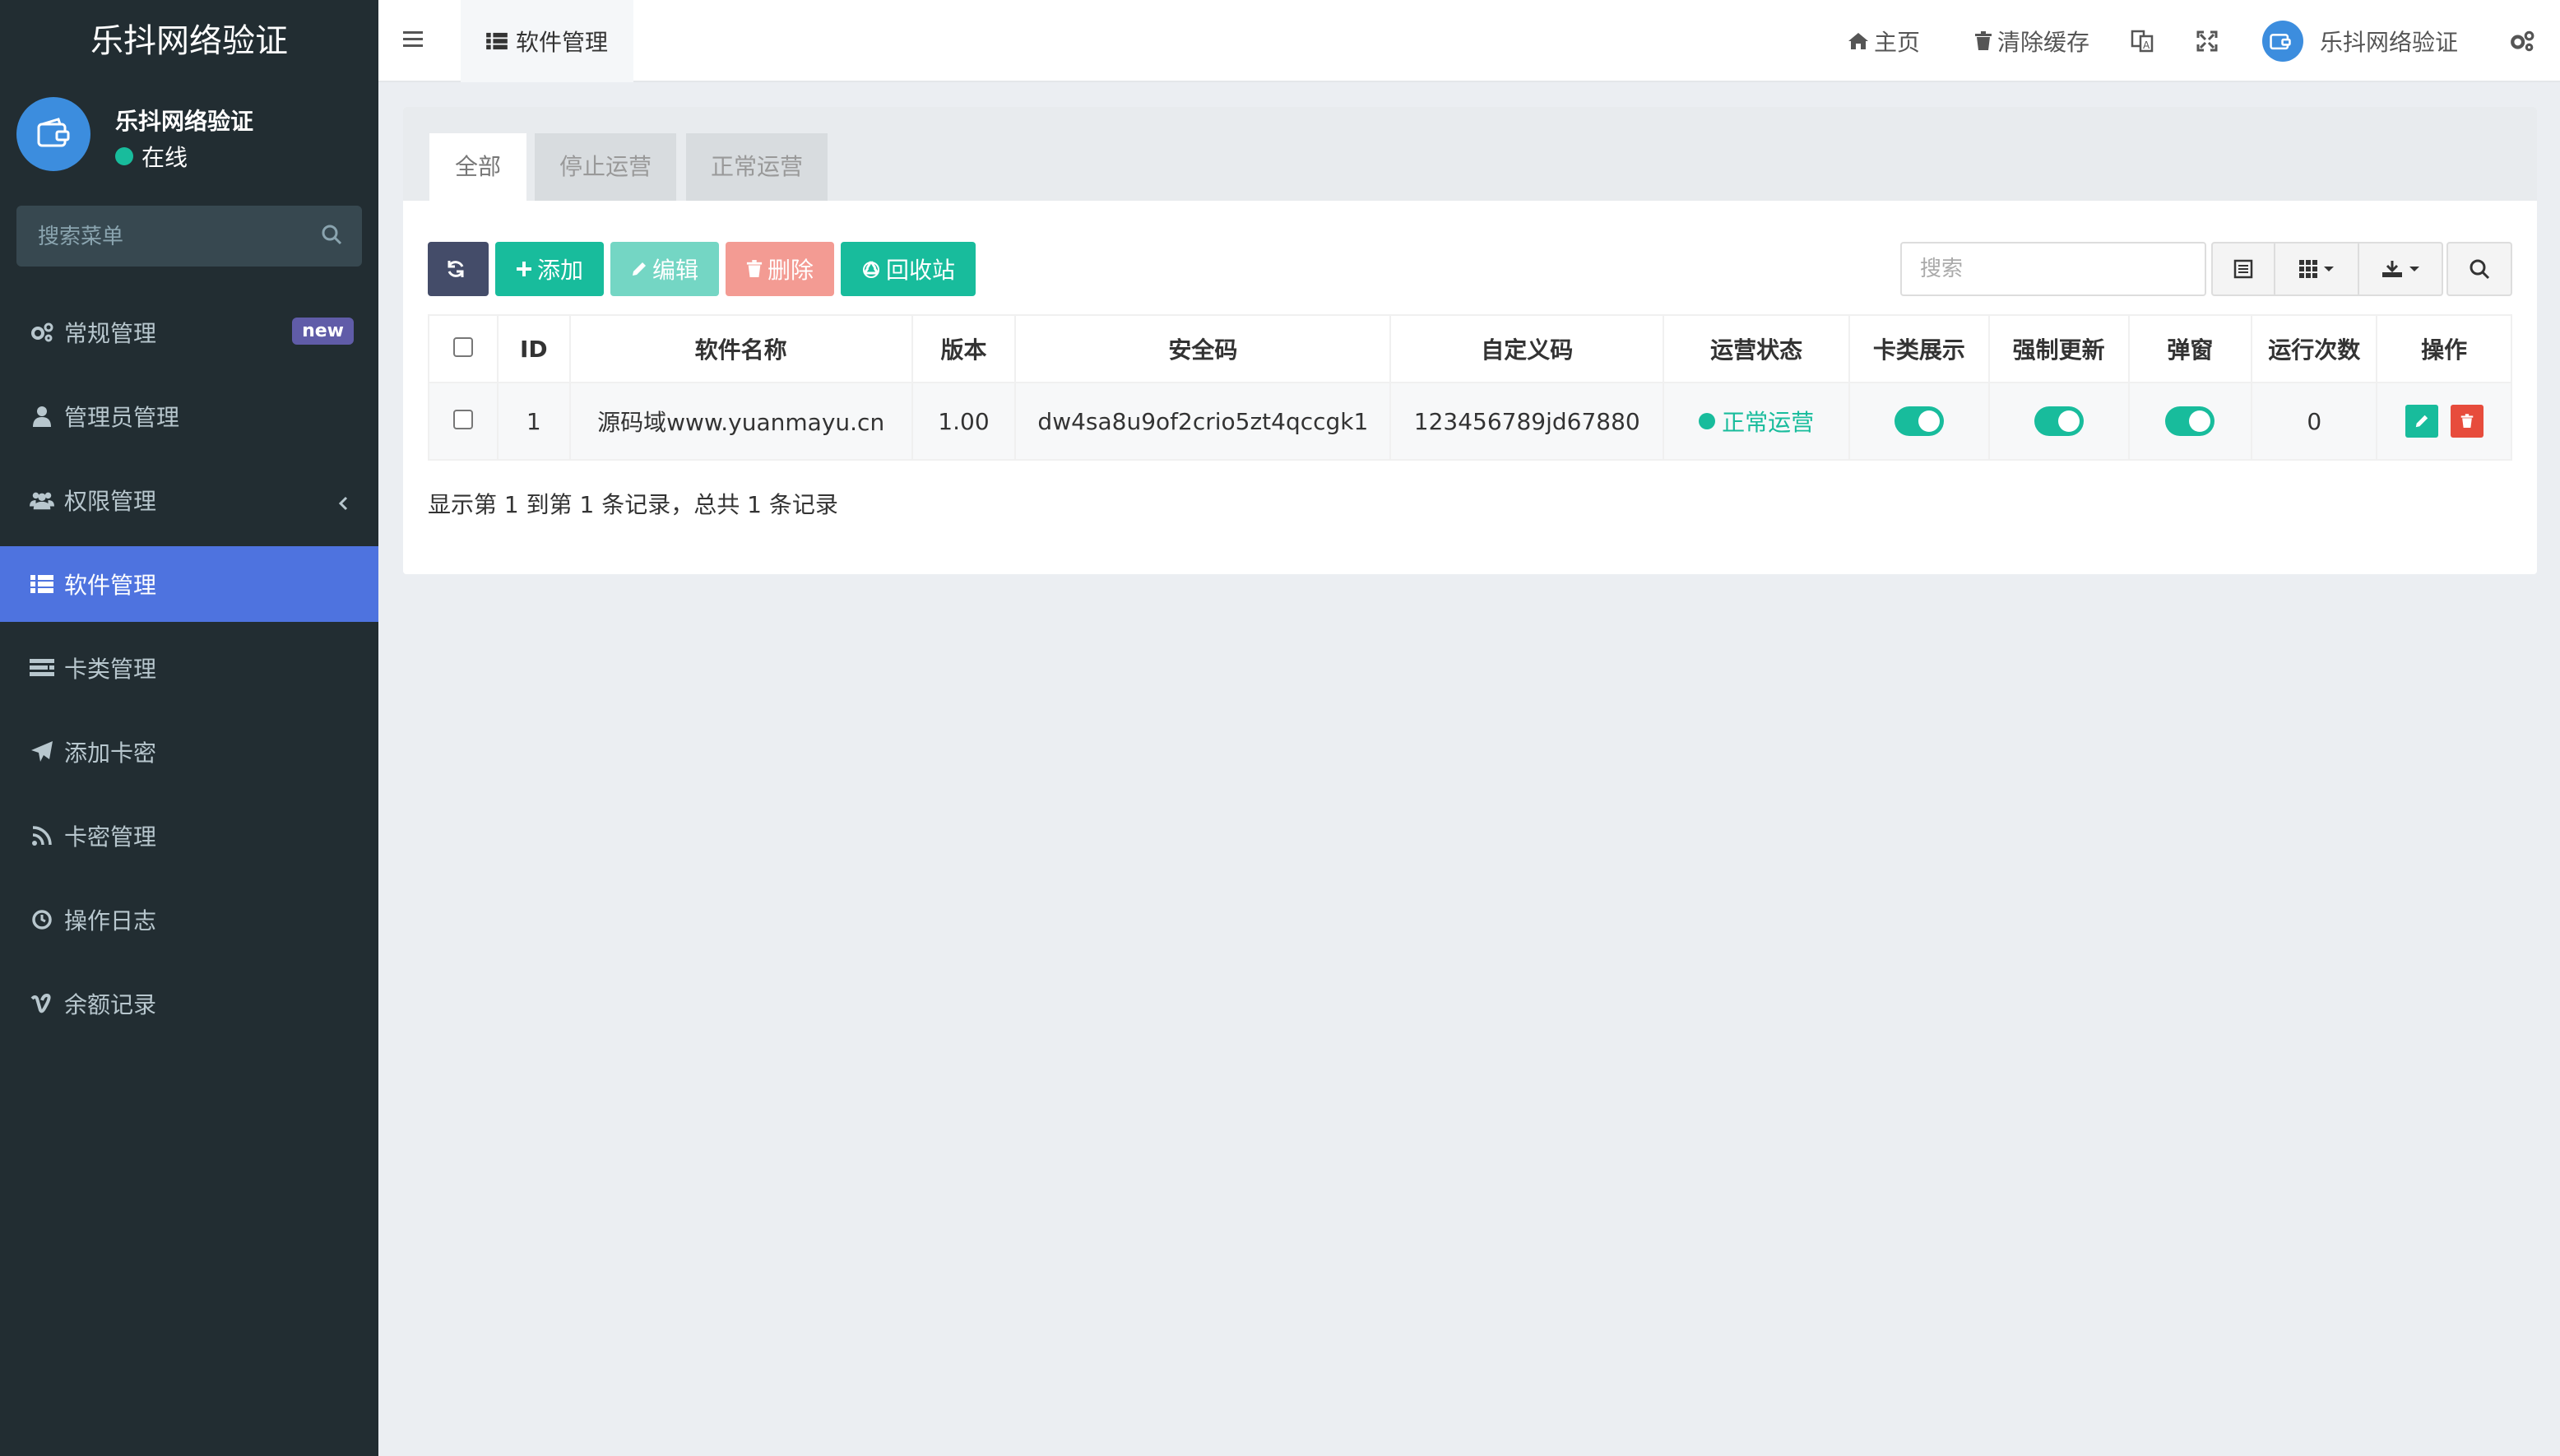 The height and width of the screenshot is (1456, 2560). What do you see at coordinates (189, 836) in the screenshot?
I see `sidebar-item-cards: 卡密管理` at bounding box center [189, 836].